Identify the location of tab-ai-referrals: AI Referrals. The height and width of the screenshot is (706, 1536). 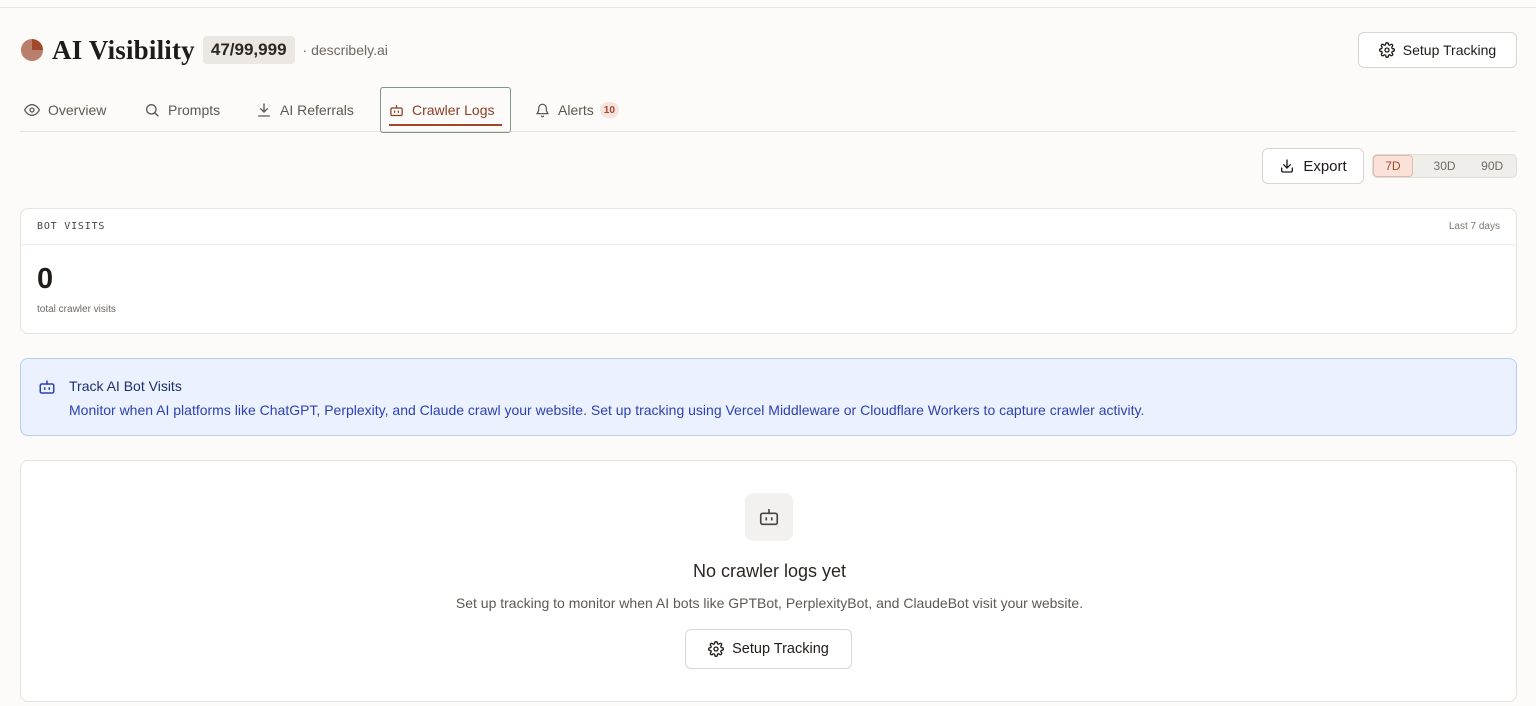
(305, 110).